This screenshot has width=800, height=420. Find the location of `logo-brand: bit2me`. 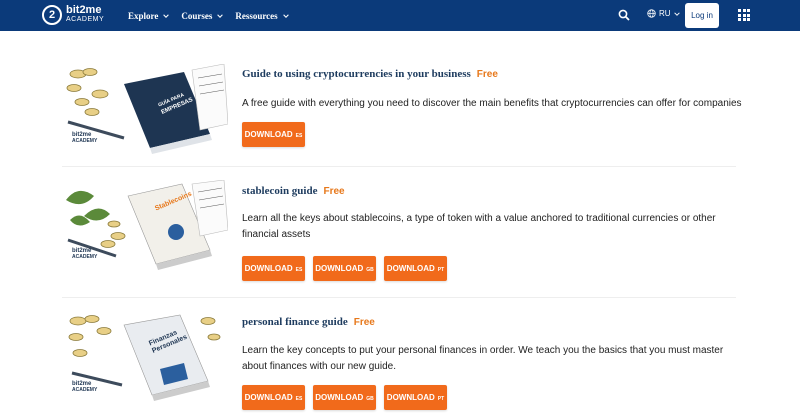

logo-brand: bit2me is located at coordinates (84, 10).